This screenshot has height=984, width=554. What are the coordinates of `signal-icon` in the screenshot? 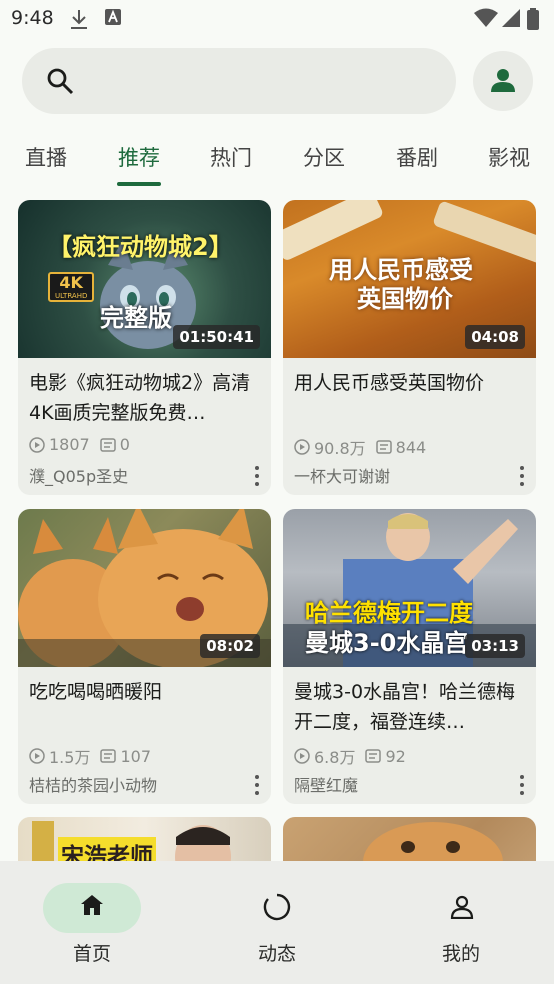 It's located at (511, 18).